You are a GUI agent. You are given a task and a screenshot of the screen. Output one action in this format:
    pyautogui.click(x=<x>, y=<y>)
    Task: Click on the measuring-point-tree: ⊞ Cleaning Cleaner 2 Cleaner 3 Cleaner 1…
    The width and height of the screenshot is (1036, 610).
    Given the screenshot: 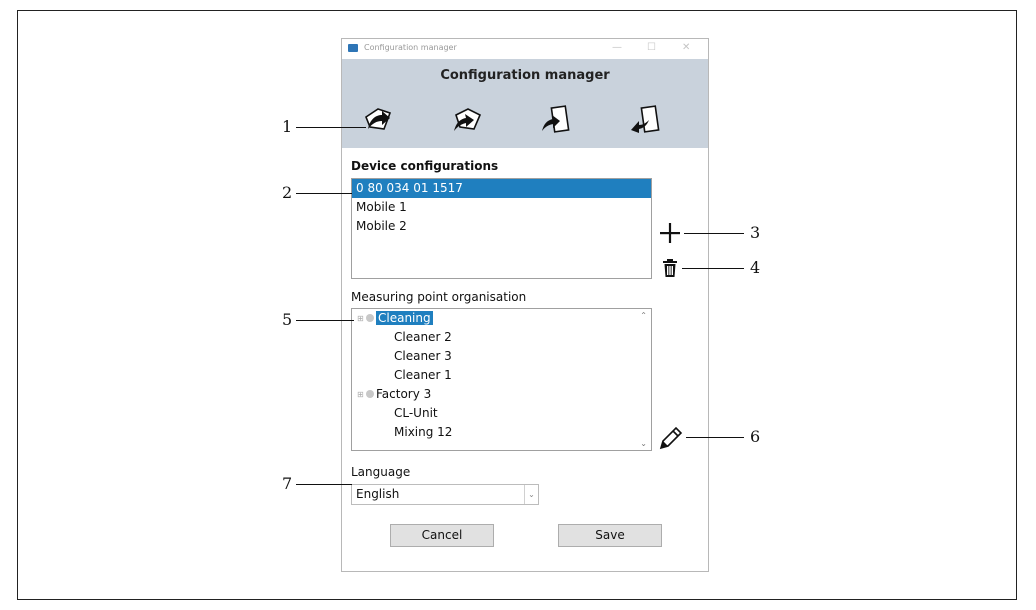 What is the action you would take?
    pyautogui.click(x=501, y=379)
    